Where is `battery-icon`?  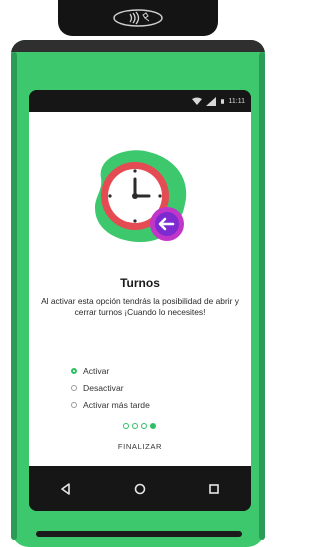 battery-icon is located at coordinates (222, 101).